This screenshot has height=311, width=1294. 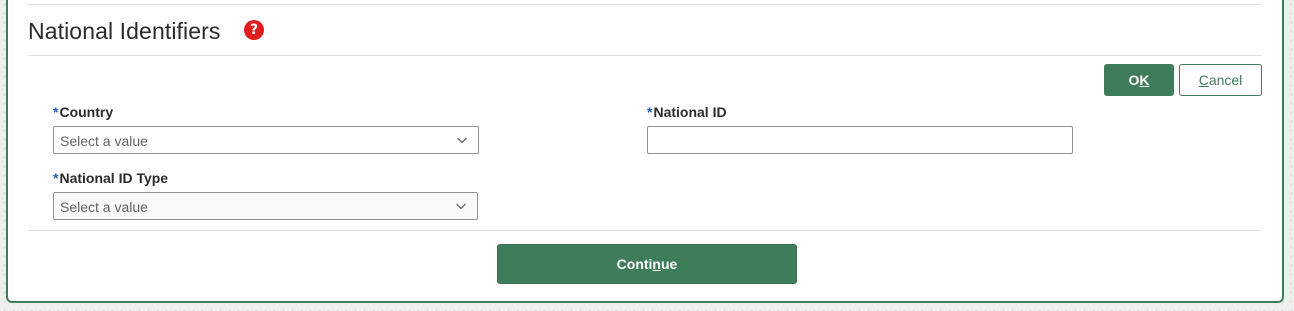 What do you see at coordinates (1225, 80) in the screenshot?
I see `cancel-label-post: ancel` at bounding box center [1225, 80].